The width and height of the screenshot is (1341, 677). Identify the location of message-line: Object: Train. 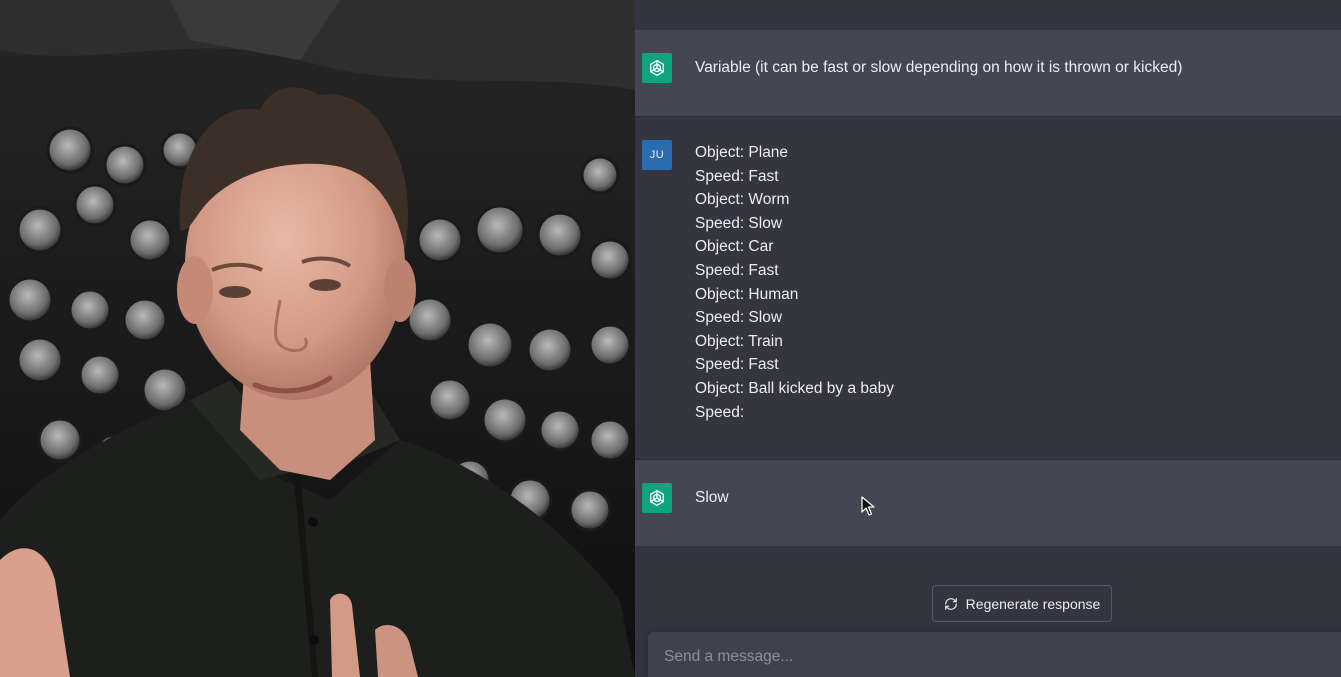
(739, 341).